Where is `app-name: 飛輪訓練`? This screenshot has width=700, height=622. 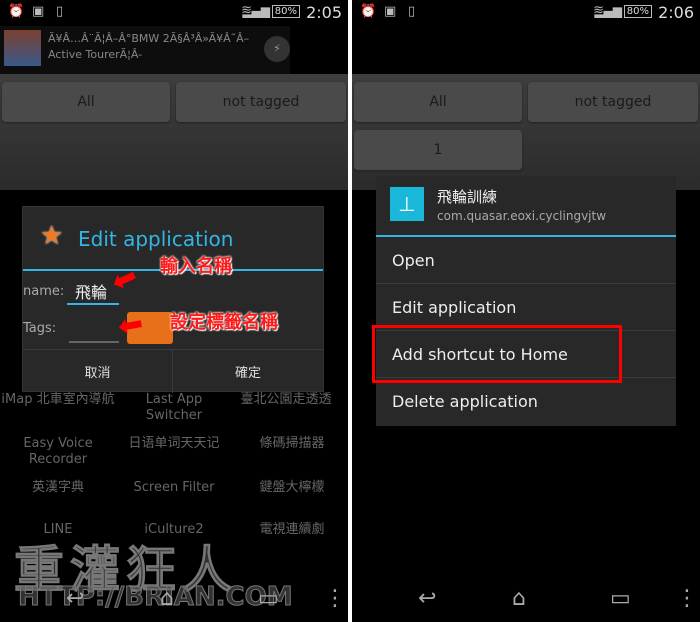
app-name: 飛輪訓練 is located at coordinates (467, 197).